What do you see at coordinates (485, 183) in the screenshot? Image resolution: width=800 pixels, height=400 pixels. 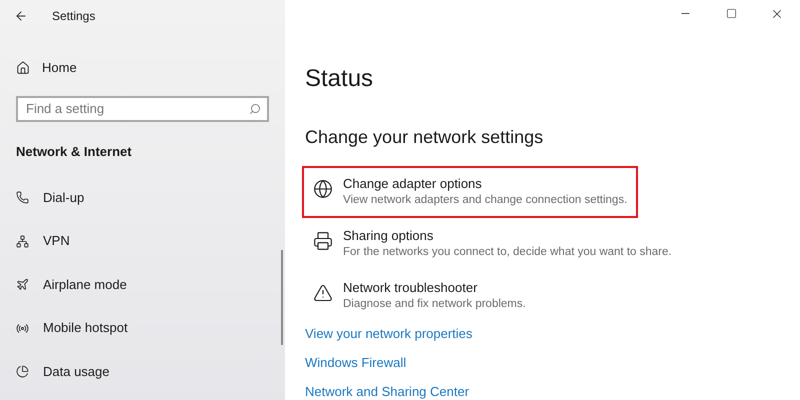 I see `option-title: Change adapter options` at bounding box center [485, 183].